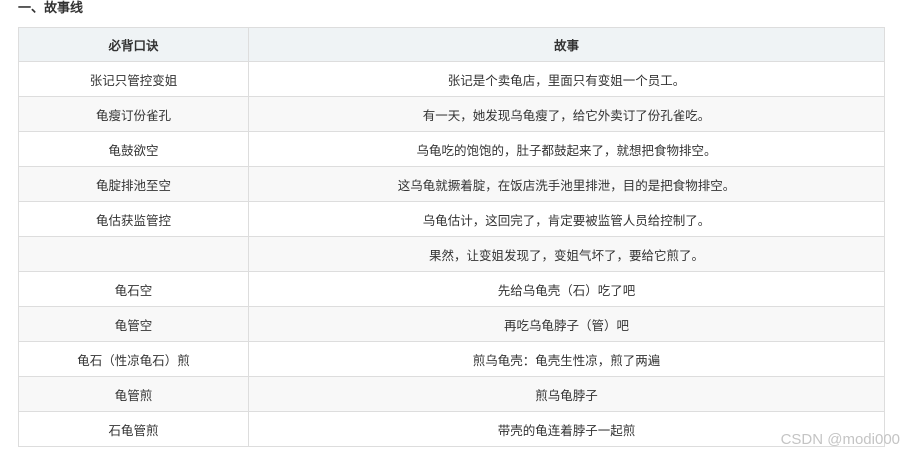 The image size is (904, 454). I want to click on story-cell: 乌龟吃的饱饱的，肚子都鼓起来了，就想把食物排空。, so click(566, 149).